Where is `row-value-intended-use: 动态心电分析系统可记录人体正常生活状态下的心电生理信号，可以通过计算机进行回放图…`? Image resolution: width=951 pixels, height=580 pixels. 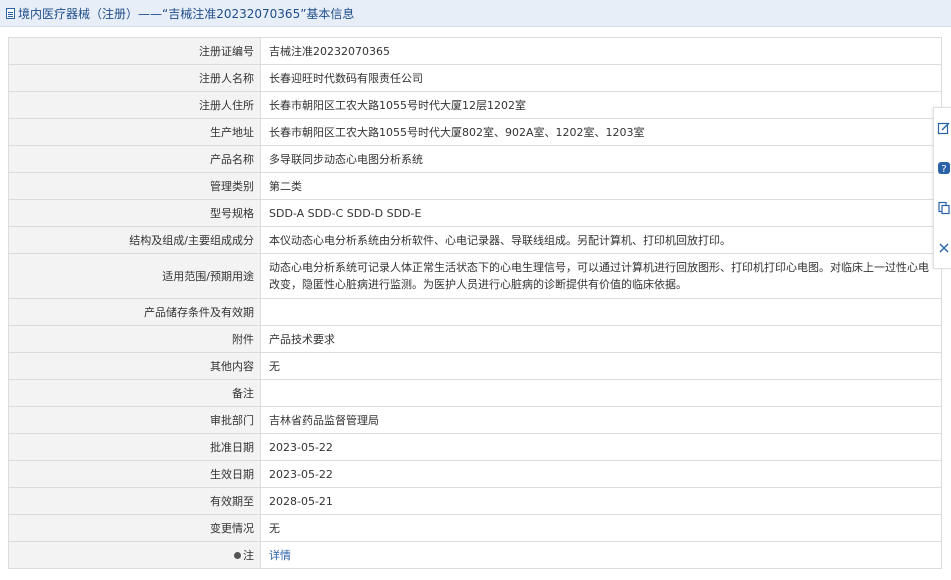 row-value-intended-use: 动态心电分析系统可记录人体正常生活状态下的心电生理信号，可以通过计算机进行回放图… is located at coordinates (601, 276).